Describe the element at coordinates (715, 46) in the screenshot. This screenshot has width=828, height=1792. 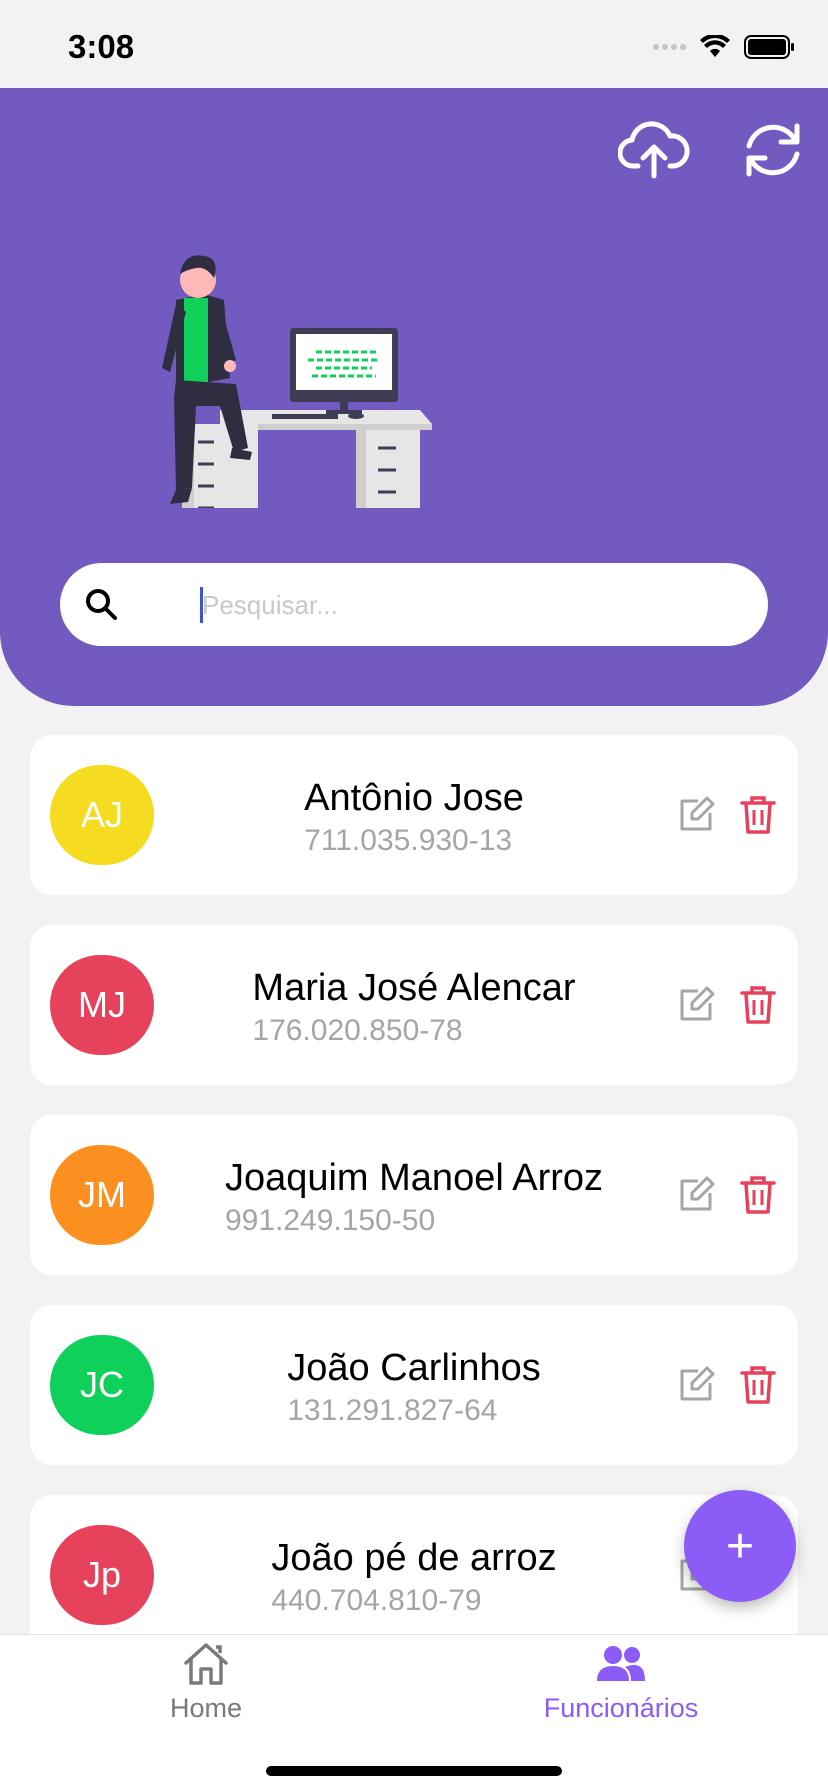
I see `wifi-icon` at that location.